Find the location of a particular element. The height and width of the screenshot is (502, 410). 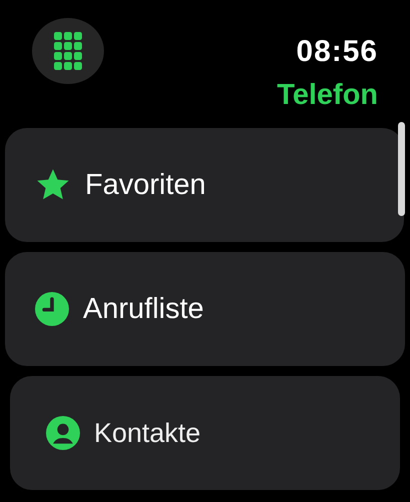

app-title: Telefon is located at coordinates (327, 95).